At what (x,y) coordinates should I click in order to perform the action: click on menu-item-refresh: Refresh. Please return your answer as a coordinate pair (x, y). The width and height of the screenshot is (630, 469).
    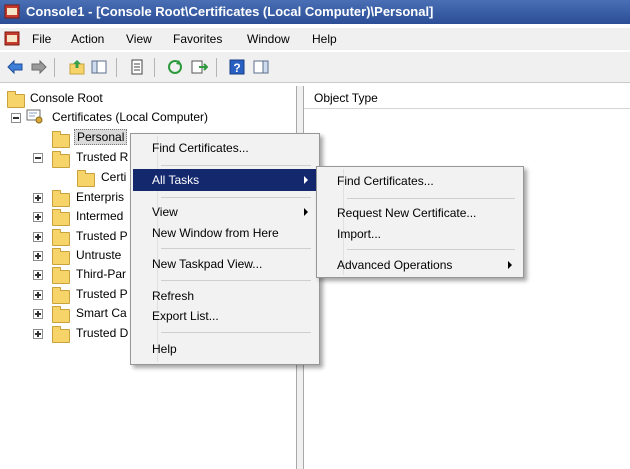
    Looking at the image, I should click on (225, 296).